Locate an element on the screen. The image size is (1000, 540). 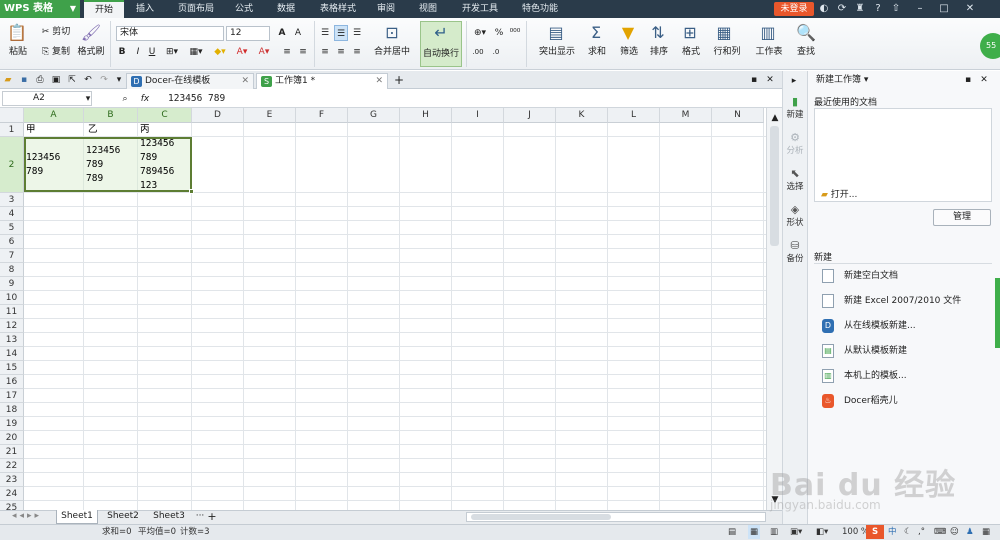
menu-developer: 开发工具 is located at coordinates (480, 9).